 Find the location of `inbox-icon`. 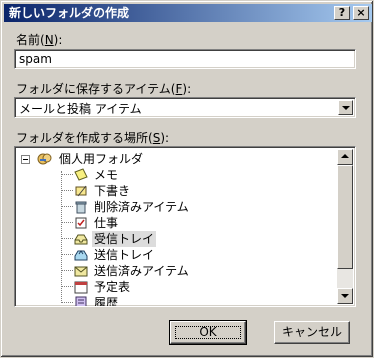

inbox-icon is located at coordinates (81, 239).